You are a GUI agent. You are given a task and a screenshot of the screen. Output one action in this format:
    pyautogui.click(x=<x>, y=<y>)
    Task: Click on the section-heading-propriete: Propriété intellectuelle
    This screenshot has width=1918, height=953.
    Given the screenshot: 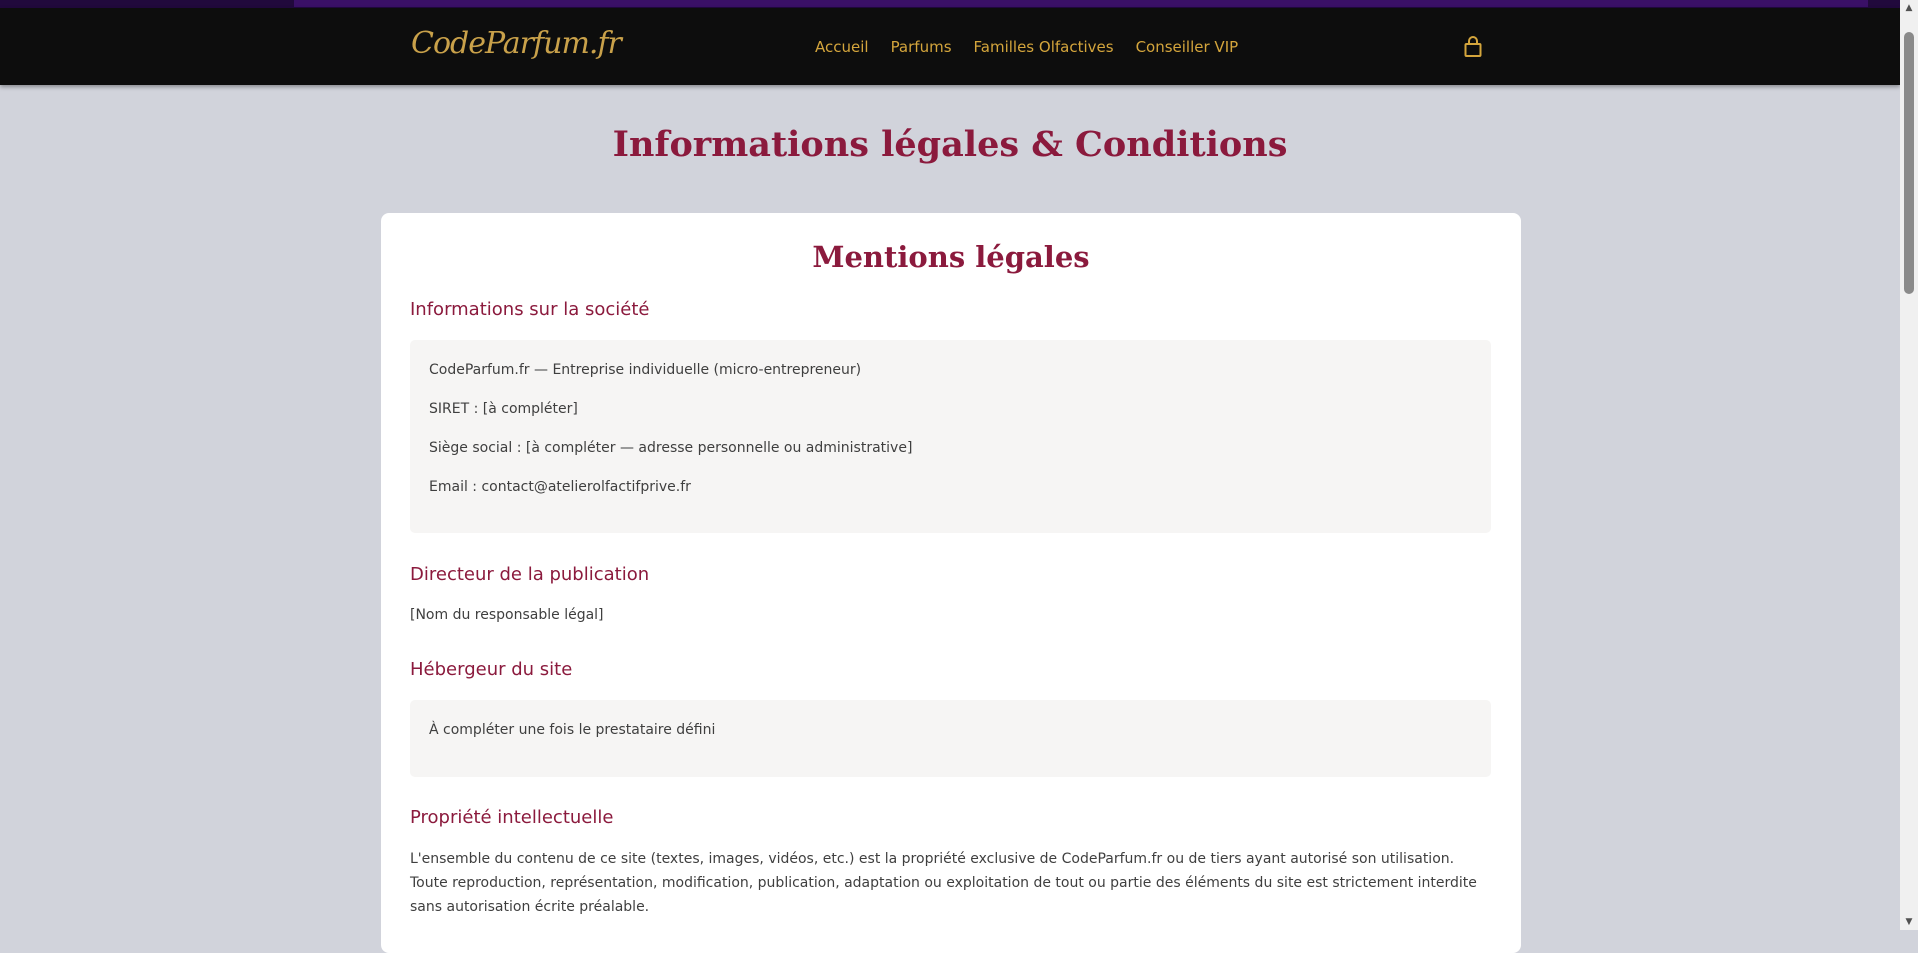 What is the action you would take?
    pyautogui.click(x=512, y=817)
    